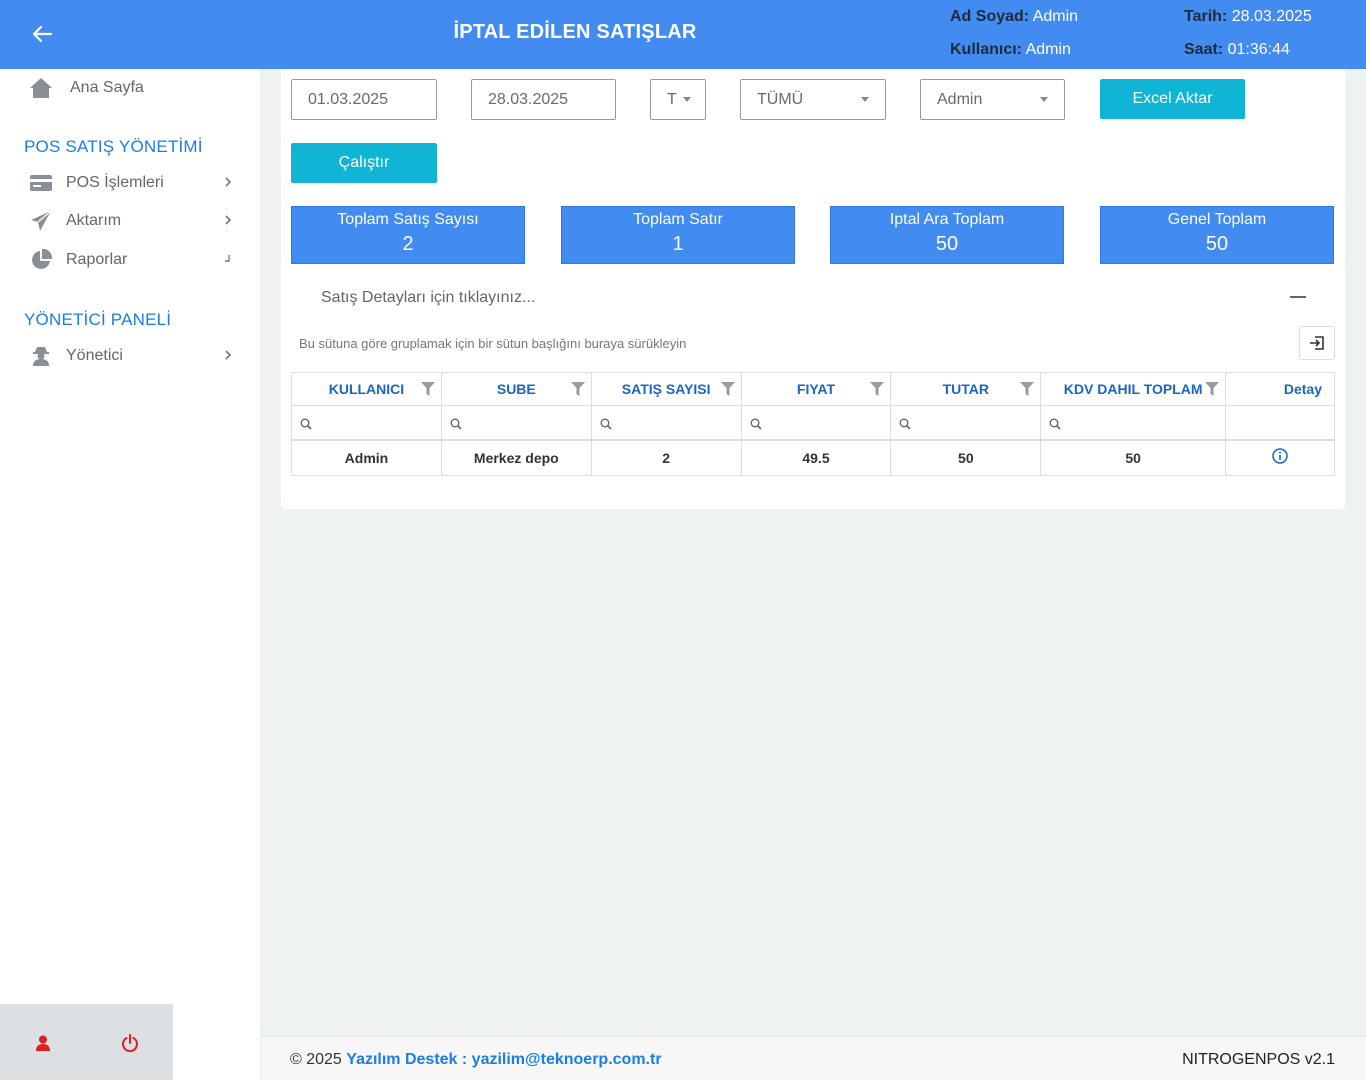 The width and height of the screenshot is (1366, 1080). What do you see at coordinates (1298, 297) in the screenshot?
I see `collapse-minus-icon` at bounding box center [1298, 297].